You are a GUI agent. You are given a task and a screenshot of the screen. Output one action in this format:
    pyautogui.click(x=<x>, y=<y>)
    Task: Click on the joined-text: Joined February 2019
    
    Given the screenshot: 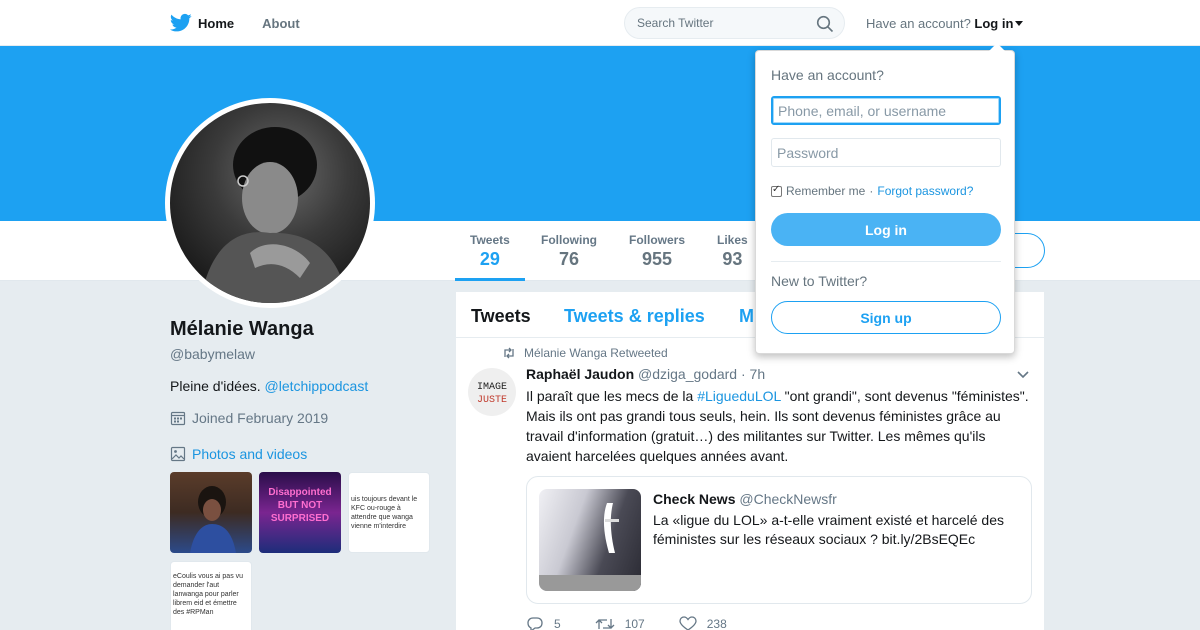 What is the action you would take?
    pyautogui.click(x=260, y=418)
    